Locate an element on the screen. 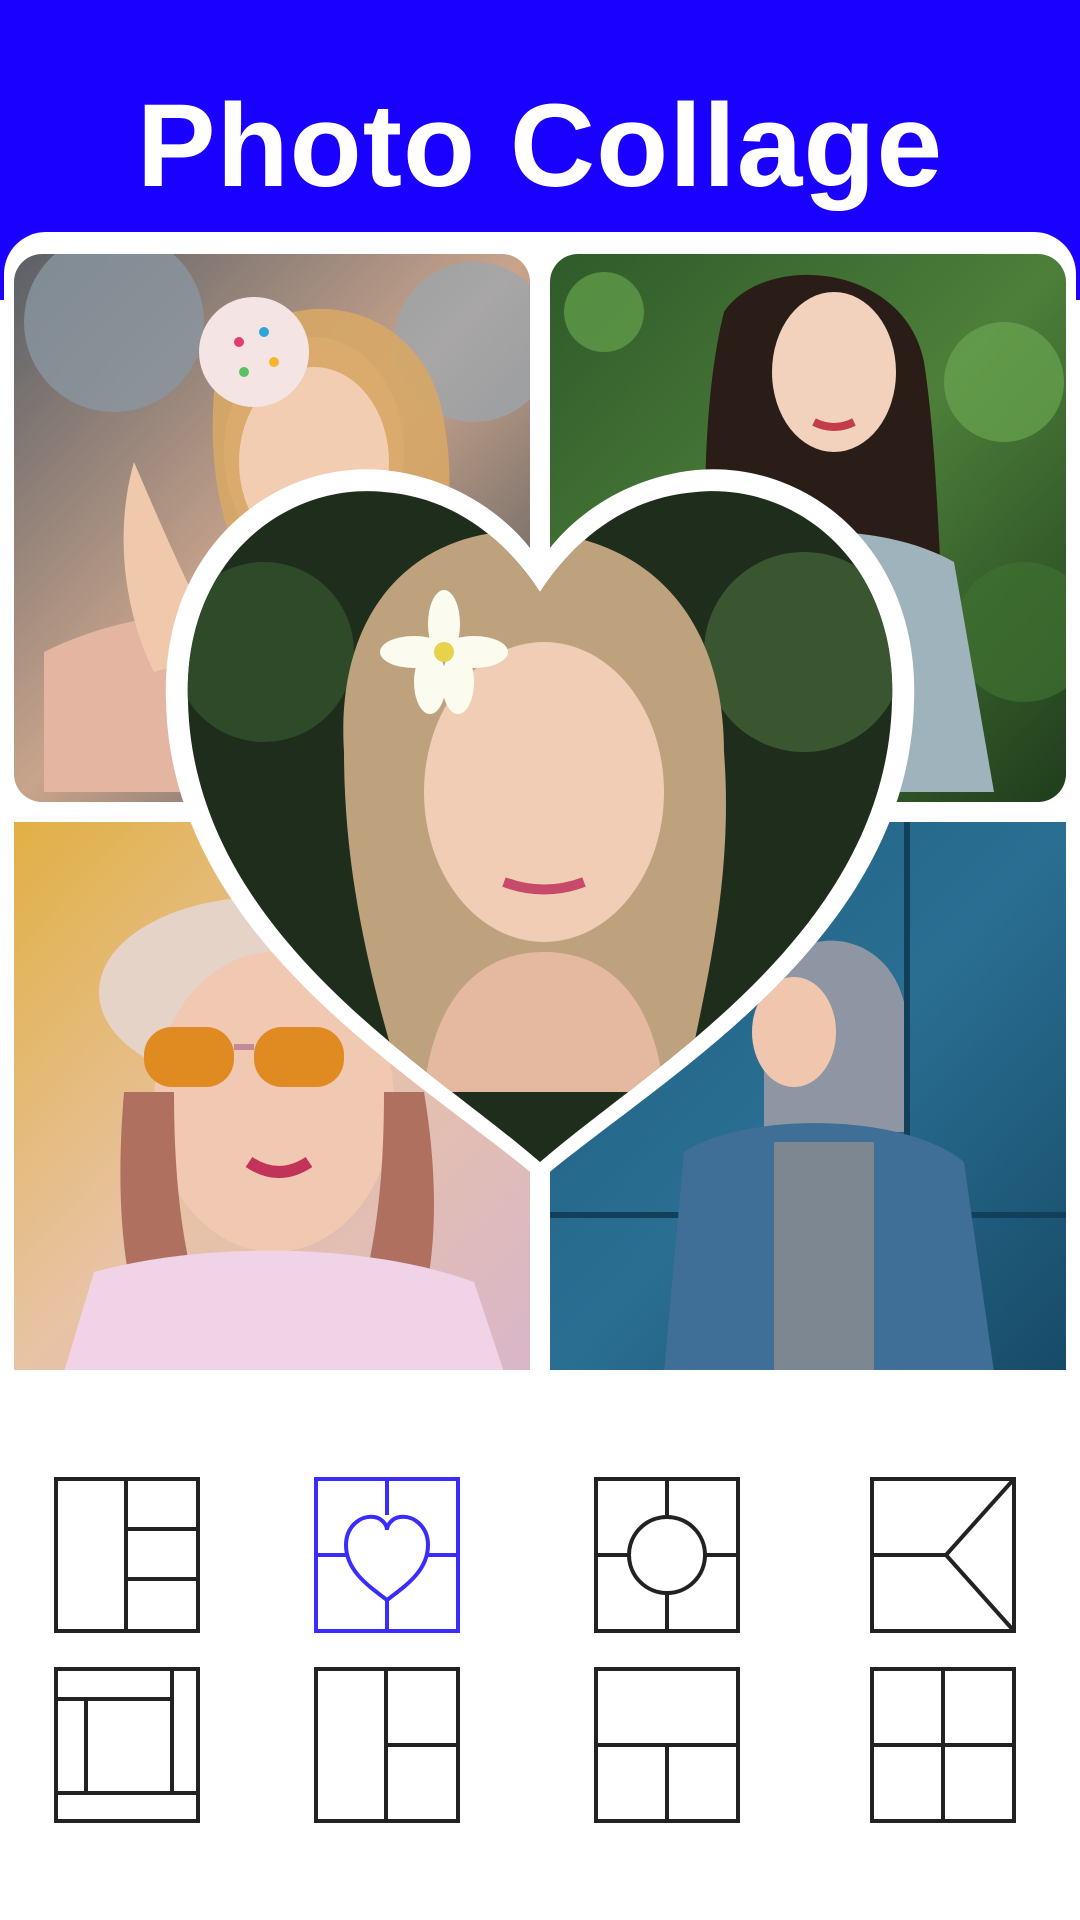 This screenshot has height=1920, width=1080. layout-option-spiral-frames is located at coordinates (127, 1745).